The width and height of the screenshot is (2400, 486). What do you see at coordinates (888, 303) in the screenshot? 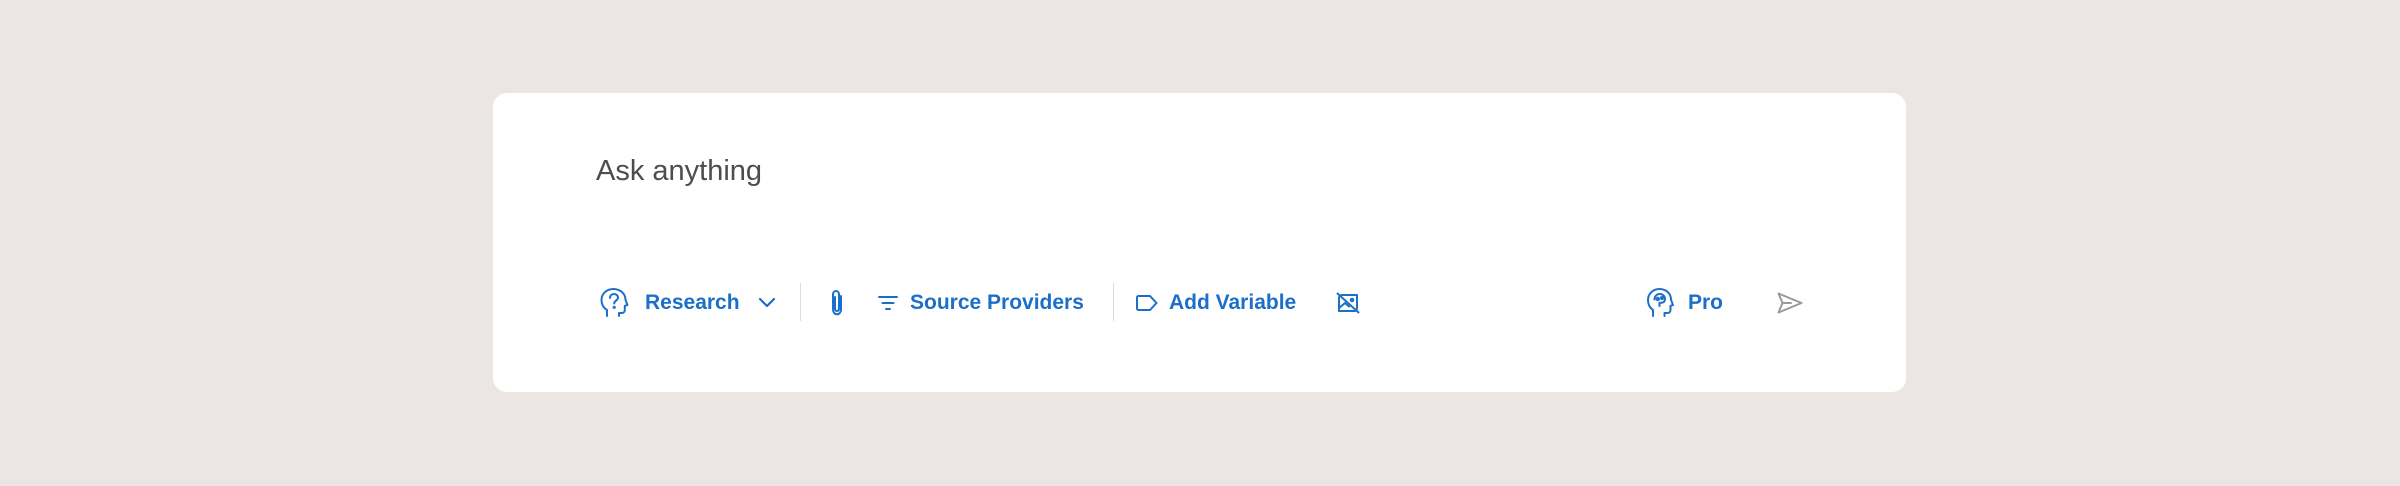
I see `filter-icon` at bounding box center [888, 303].